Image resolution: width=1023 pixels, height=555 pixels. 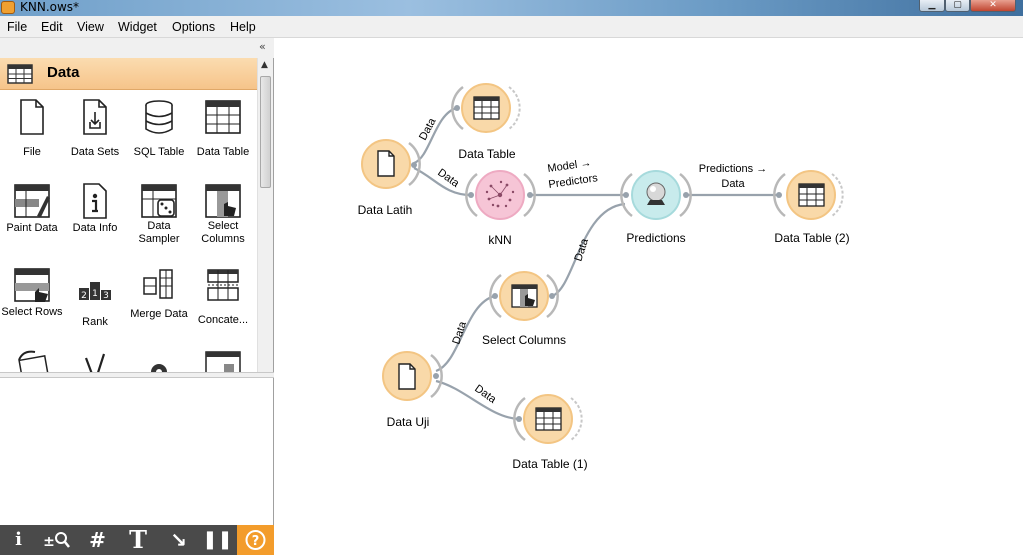 I want to click on title-bar: KNN.ows* ▁ ▢ ✕, so click(x=511, y=8).